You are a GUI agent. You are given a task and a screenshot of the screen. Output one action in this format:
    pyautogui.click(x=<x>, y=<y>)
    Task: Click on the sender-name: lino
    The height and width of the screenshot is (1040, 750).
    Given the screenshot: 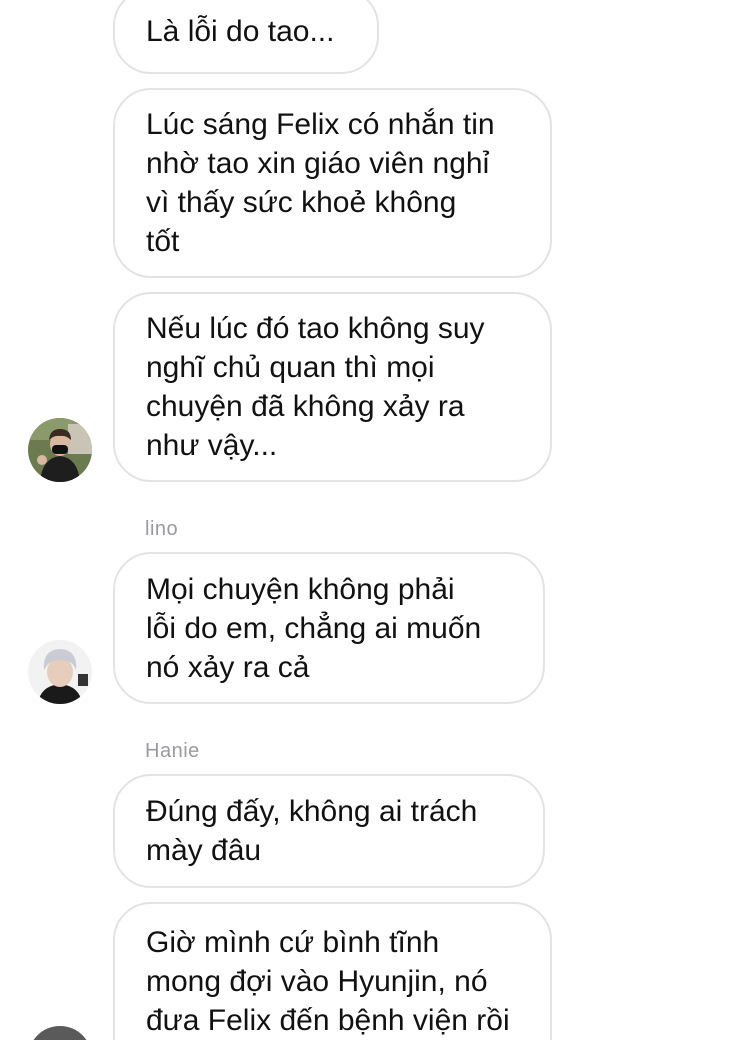 What is the action you would take?
    pyautogui.click(x=162, y=529)
    